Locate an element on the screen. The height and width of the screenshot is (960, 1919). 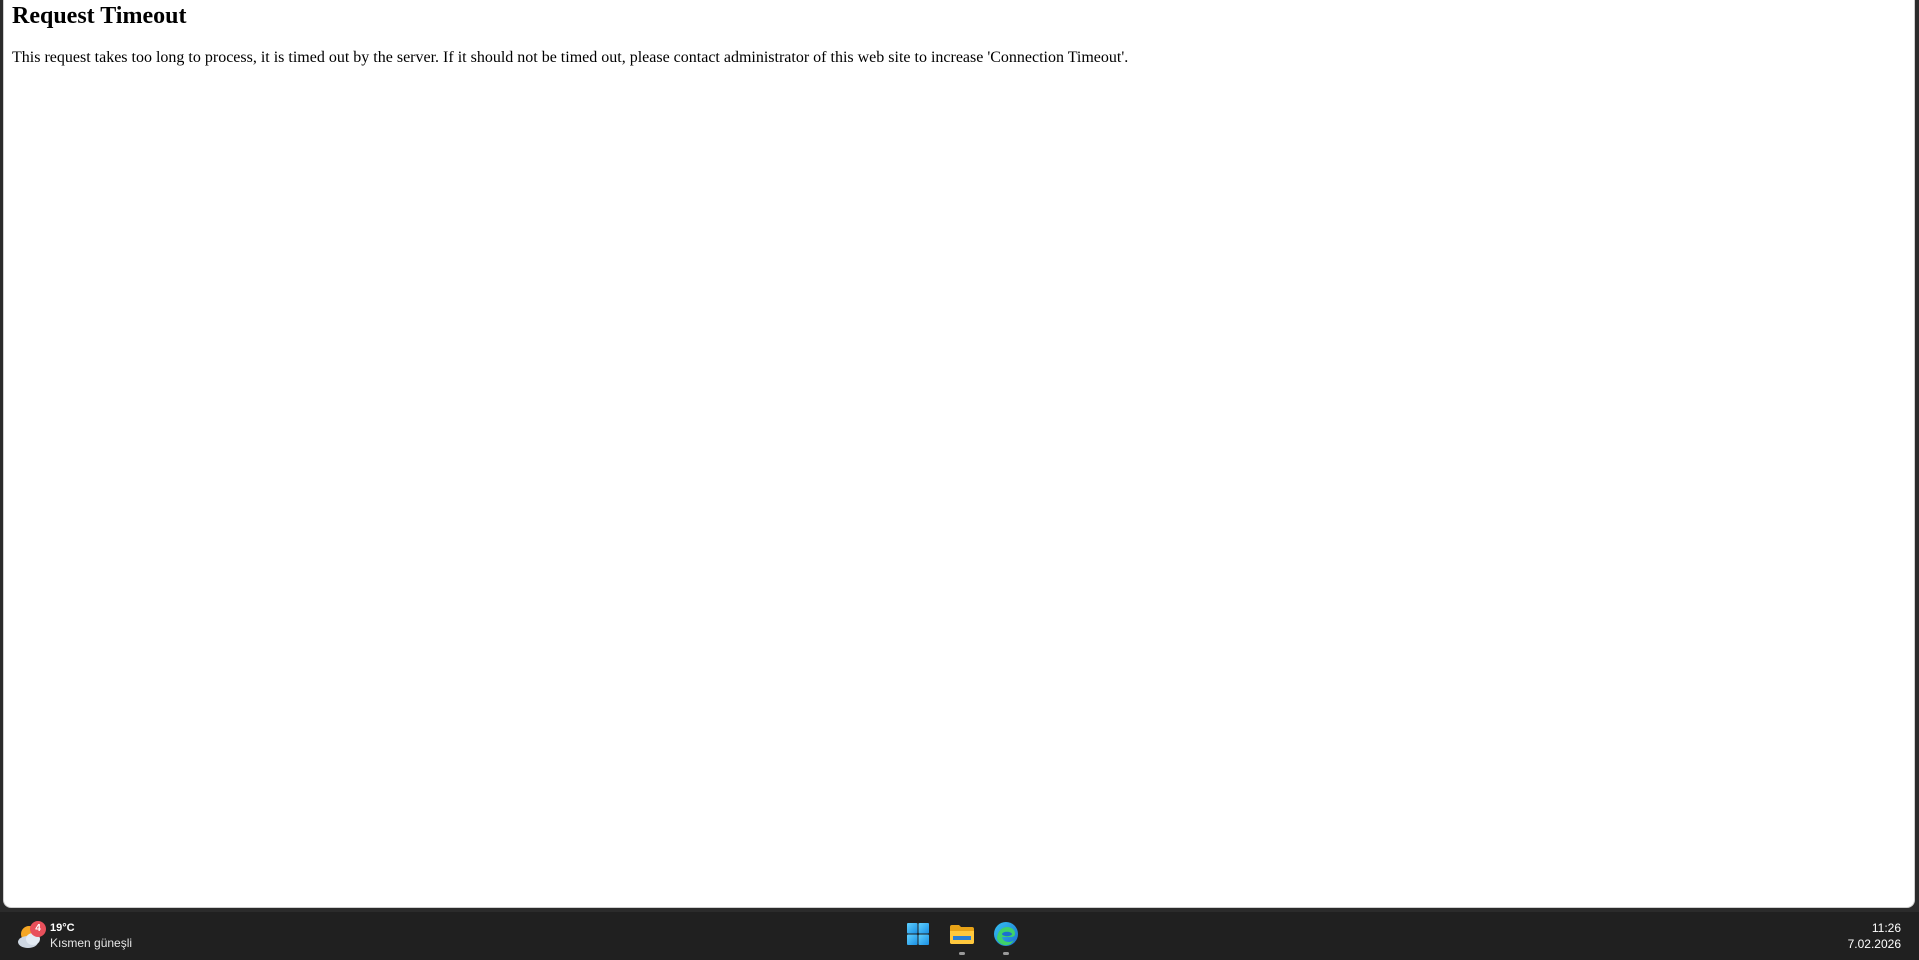
system-clock: 11:26 7.02.2026 is located at coordinates (1874, 936).